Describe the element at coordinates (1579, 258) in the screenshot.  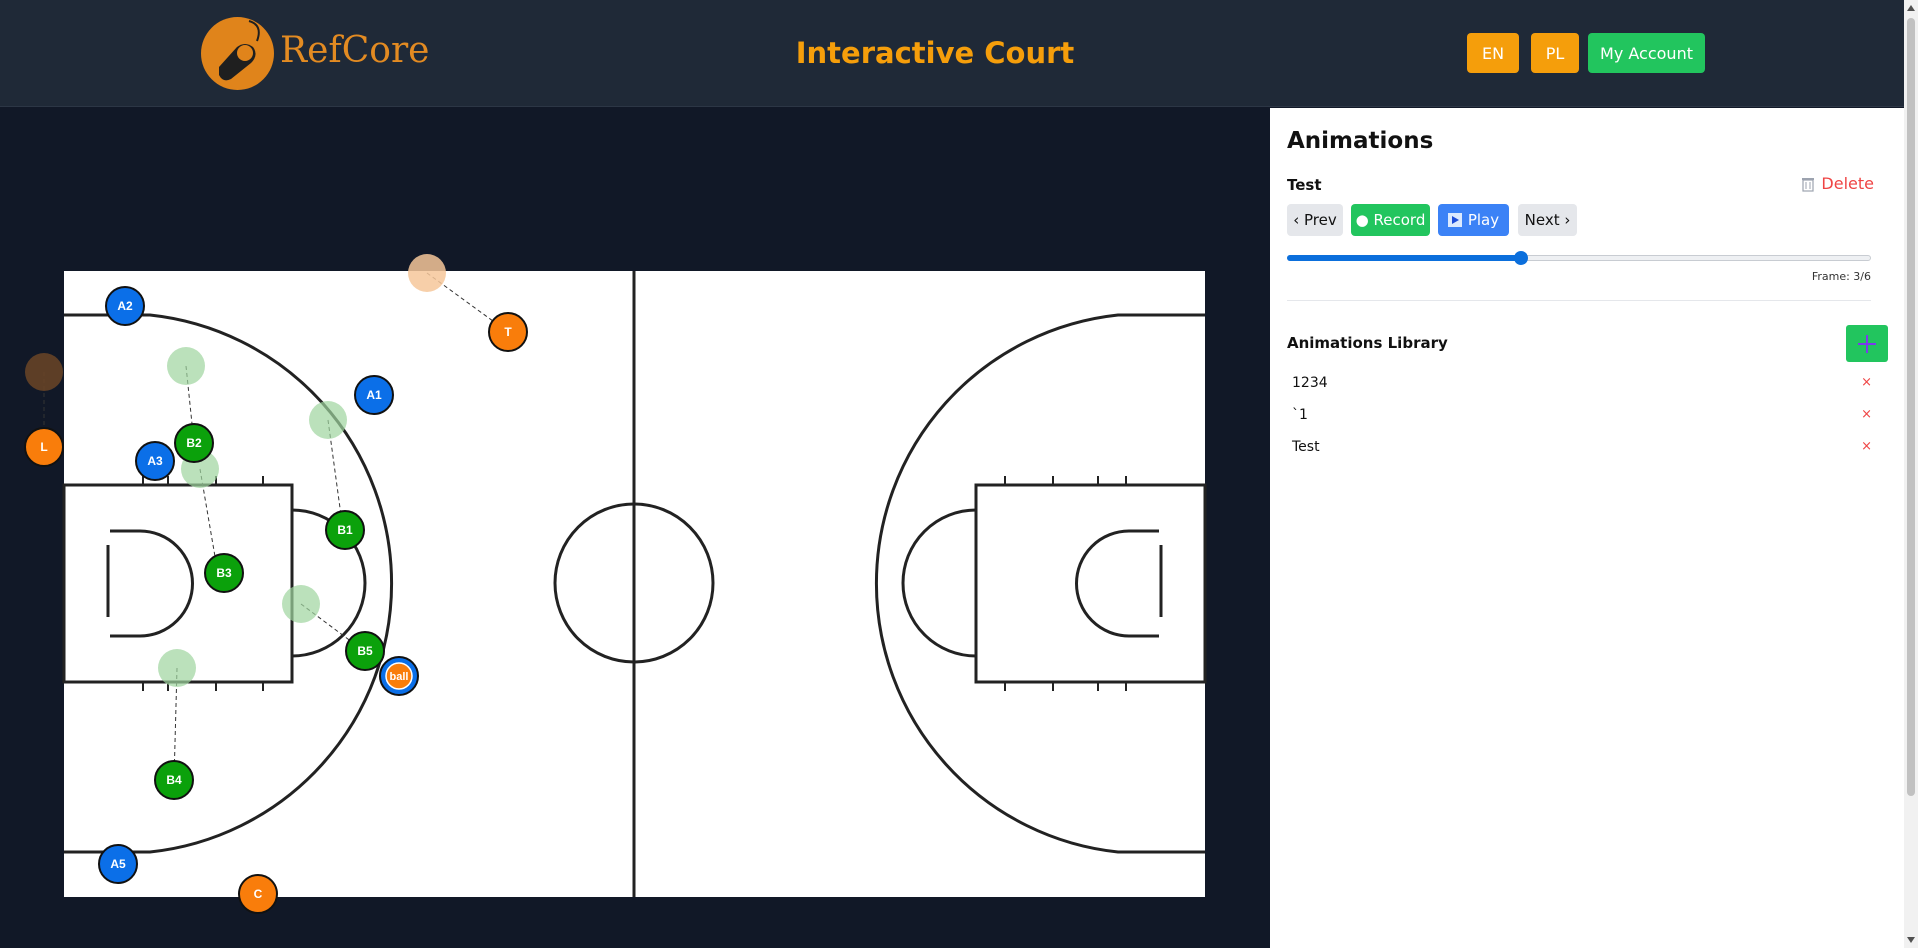
I see `frame-slider` at that location.